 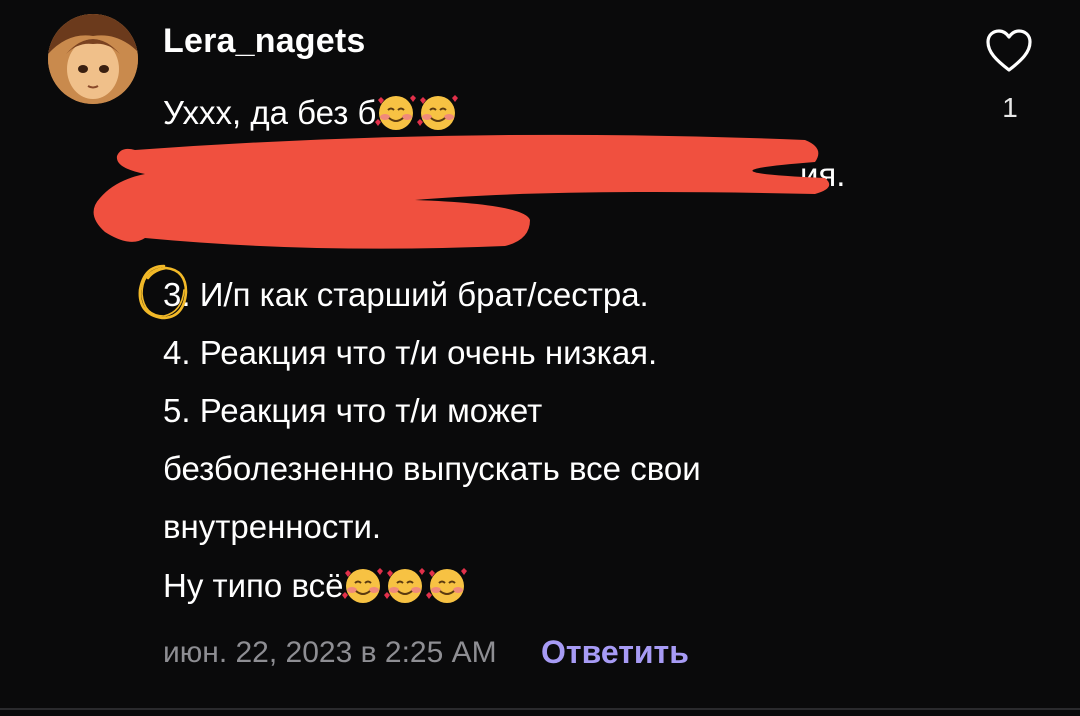 I want to click on divider, so click(x=540, y=709).